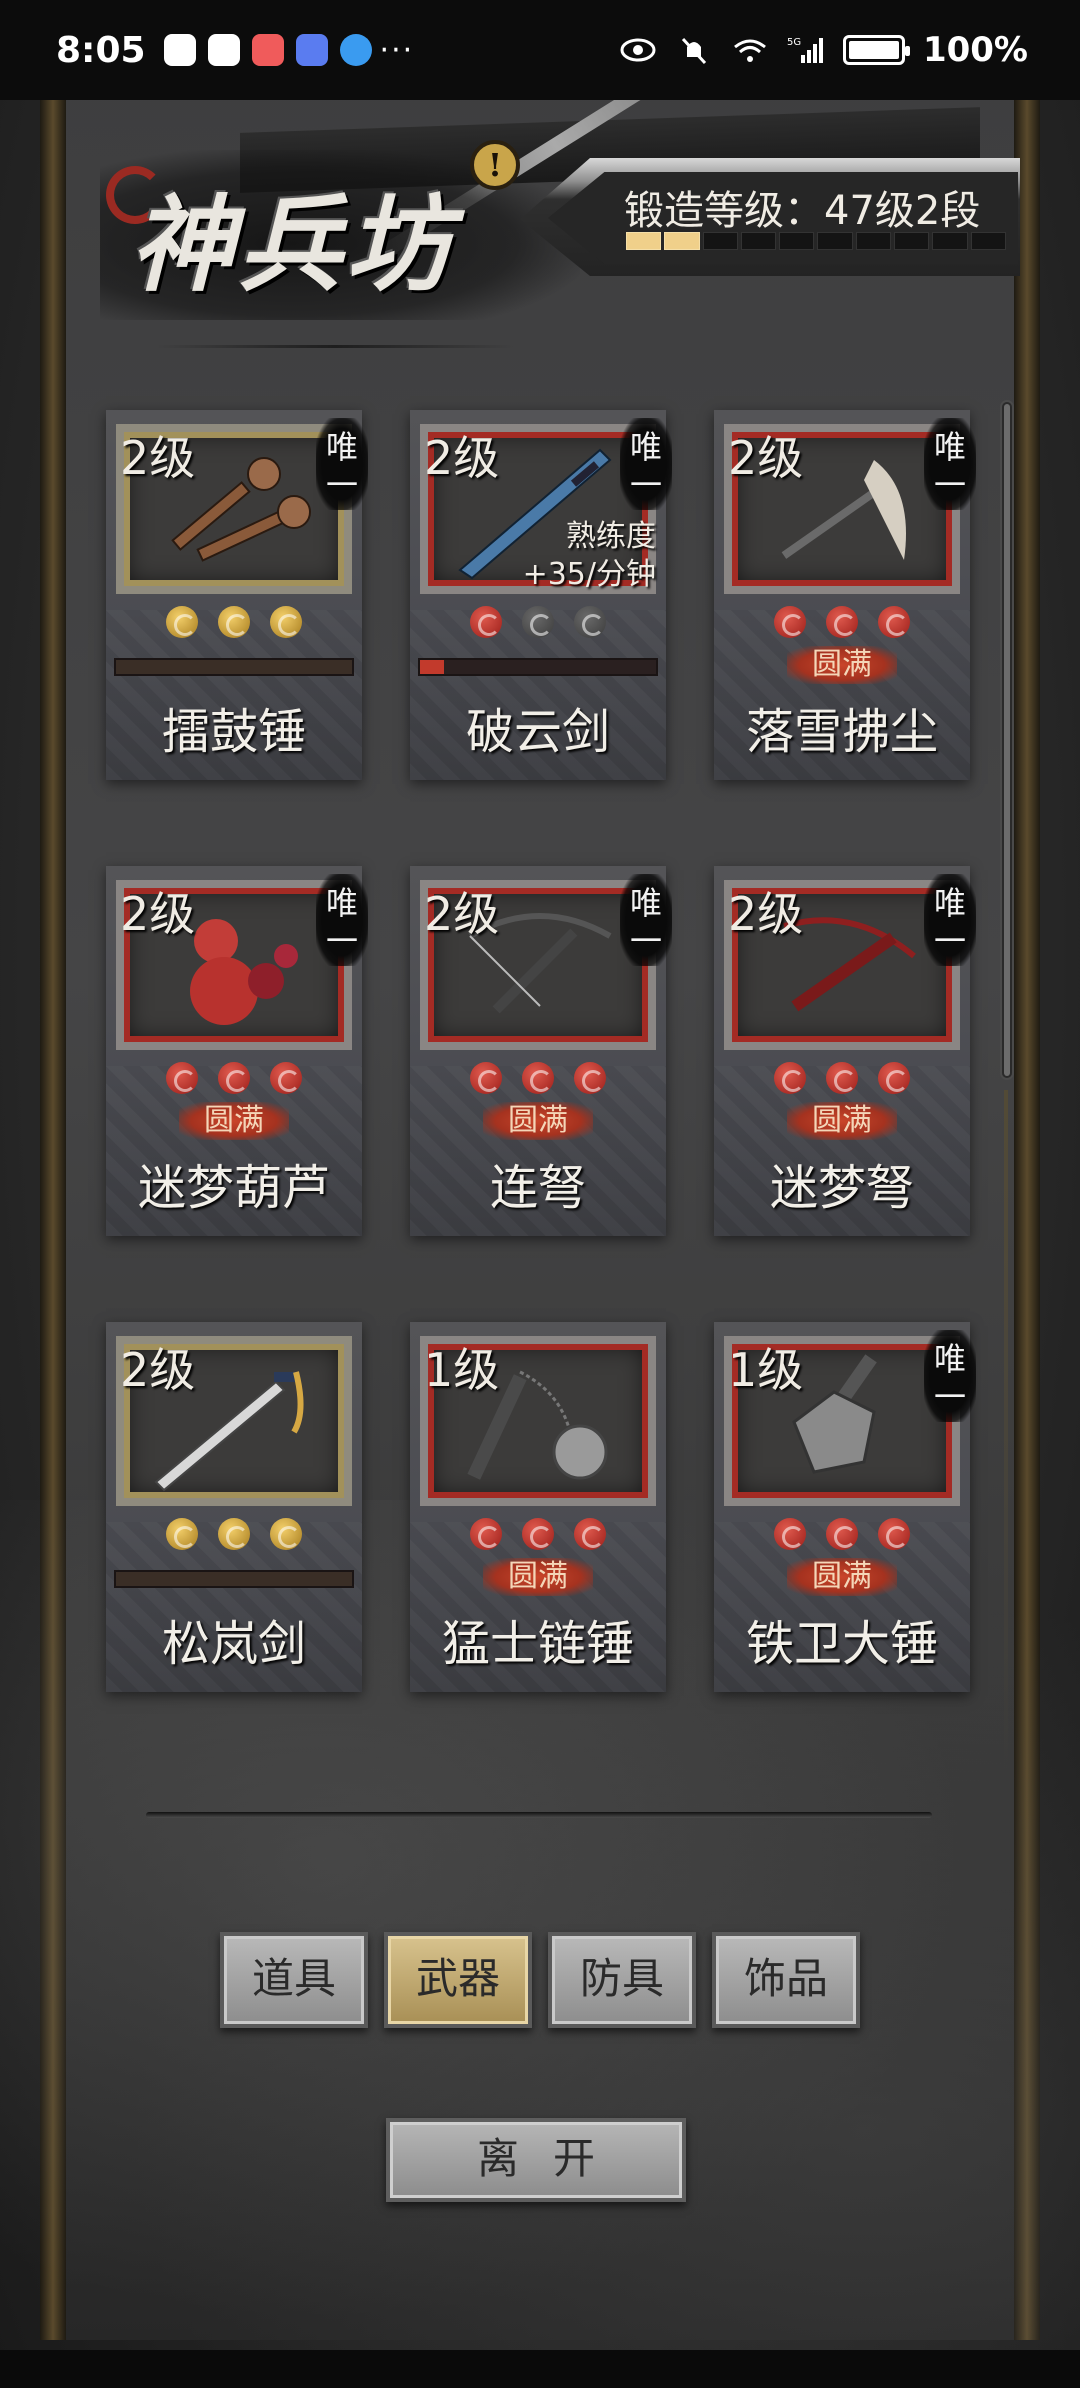 This screenshot has width=1080, height=2388. Describe the element at coordinates (845, 595) in the screenshot. I see `weapon-card: 2级 唯一圆满 落雪拂尘` at that location.